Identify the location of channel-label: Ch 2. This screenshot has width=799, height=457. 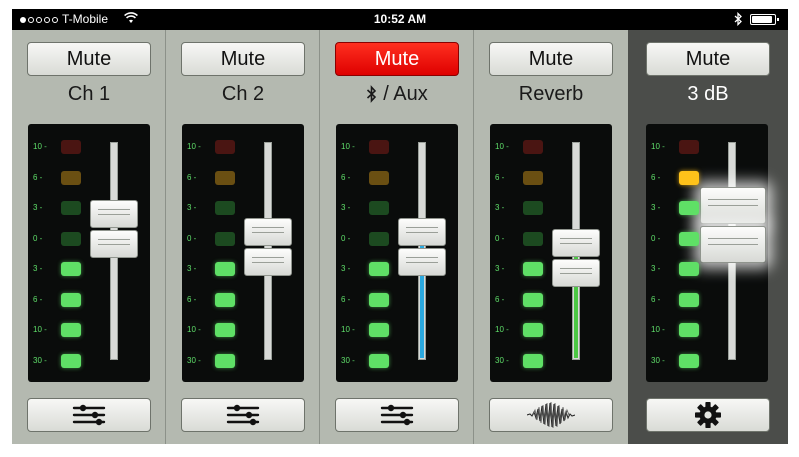
(243, 94).